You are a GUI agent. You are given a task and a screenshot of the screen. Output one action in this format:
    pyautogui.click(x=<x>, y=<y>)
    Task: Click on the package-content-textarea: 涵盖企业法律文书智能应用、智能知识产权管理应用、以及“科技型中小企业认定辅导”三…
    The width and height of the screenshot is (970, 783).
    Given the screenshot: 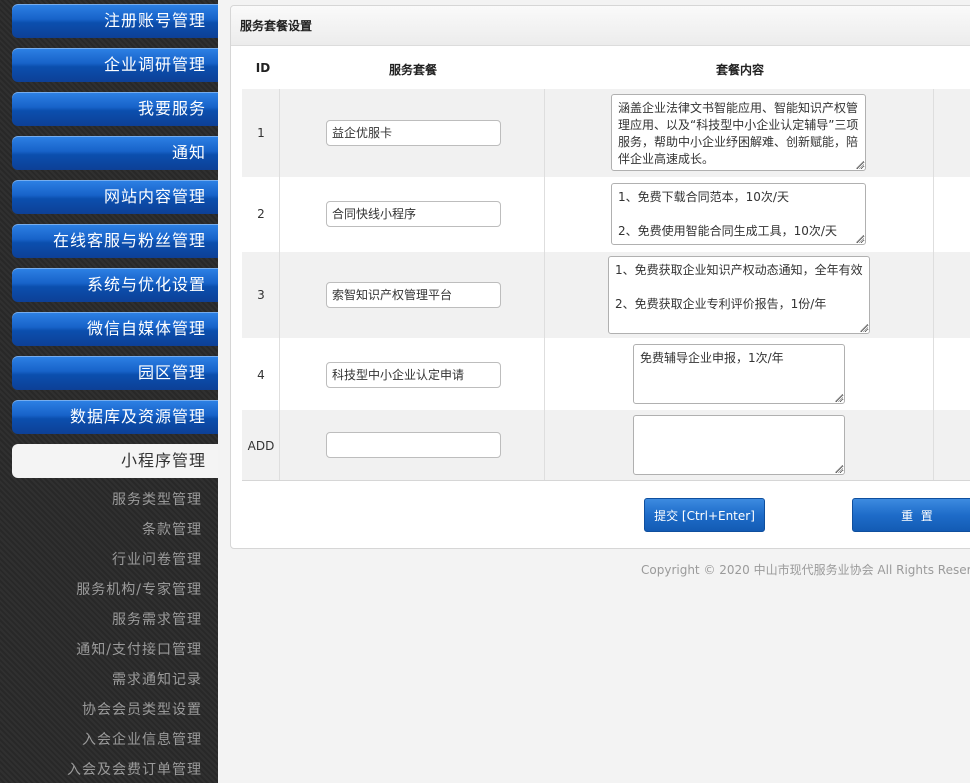 What is the action you would take?
    pyautogui.click(x=738, y=132)
    